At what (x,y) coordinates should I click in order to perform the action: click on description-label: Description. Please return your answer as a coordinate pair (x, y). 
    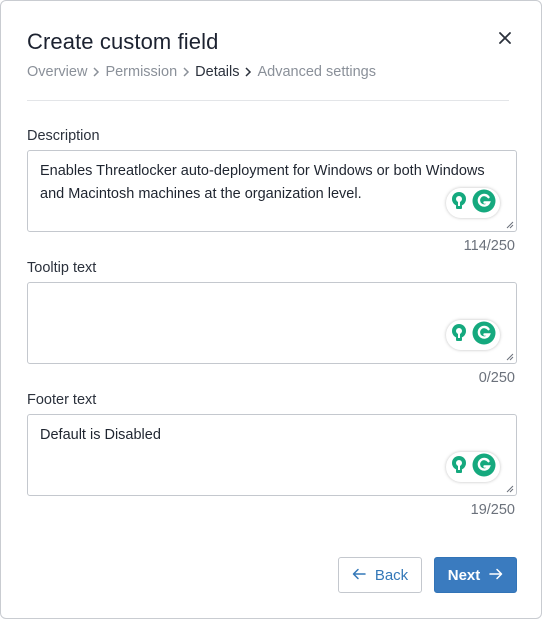
    Looking at the image, I should click on (63, 136).